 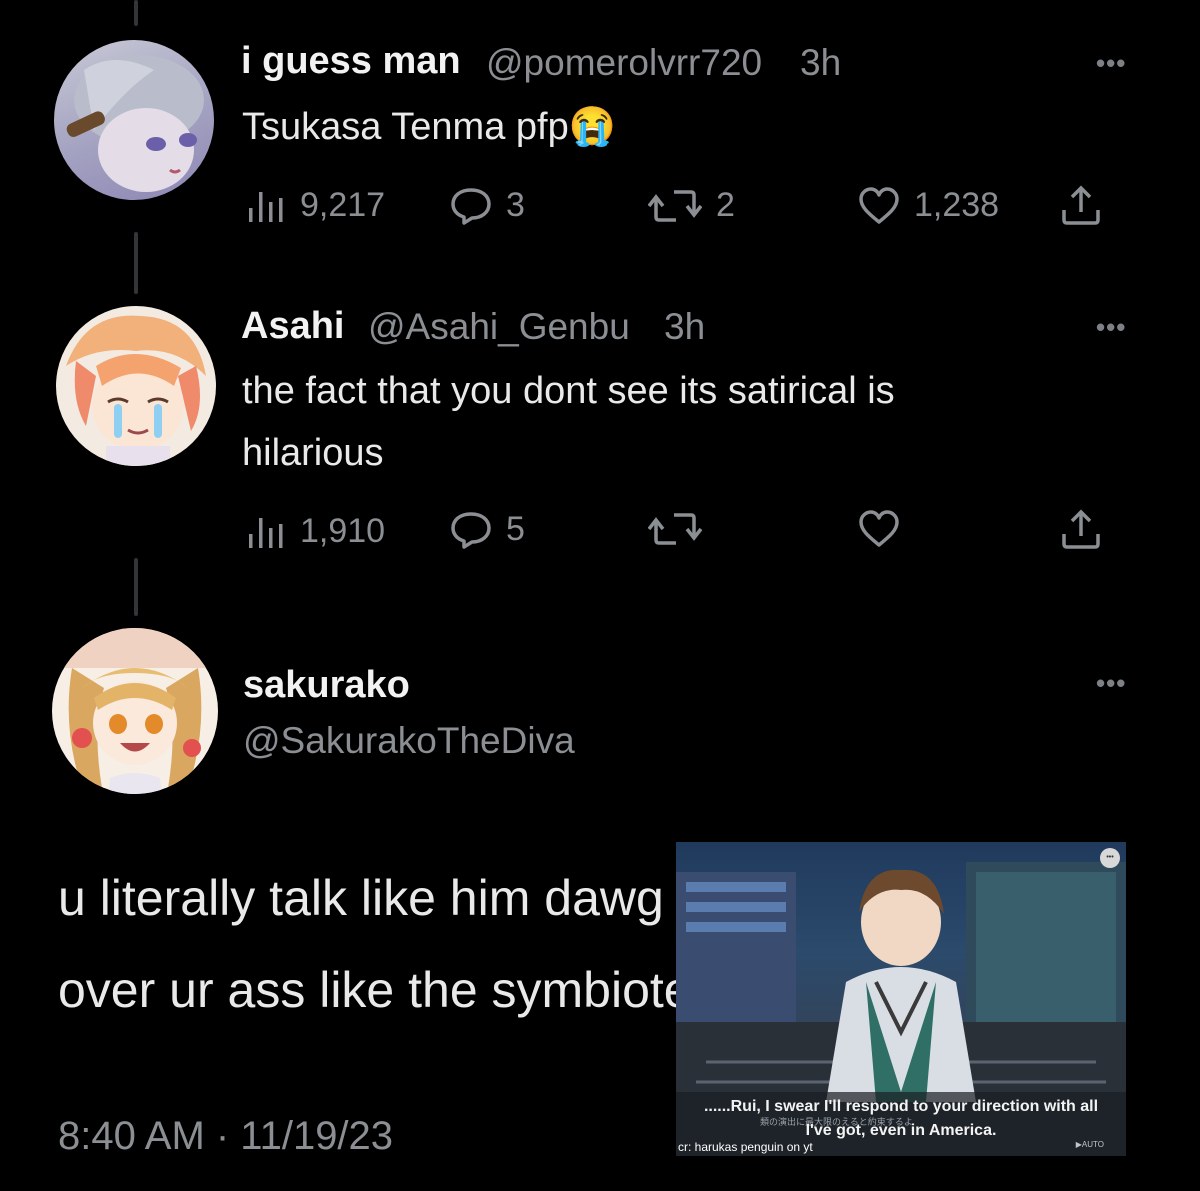 I want to click on display-name: i guess man, so click(x=351, y=61).